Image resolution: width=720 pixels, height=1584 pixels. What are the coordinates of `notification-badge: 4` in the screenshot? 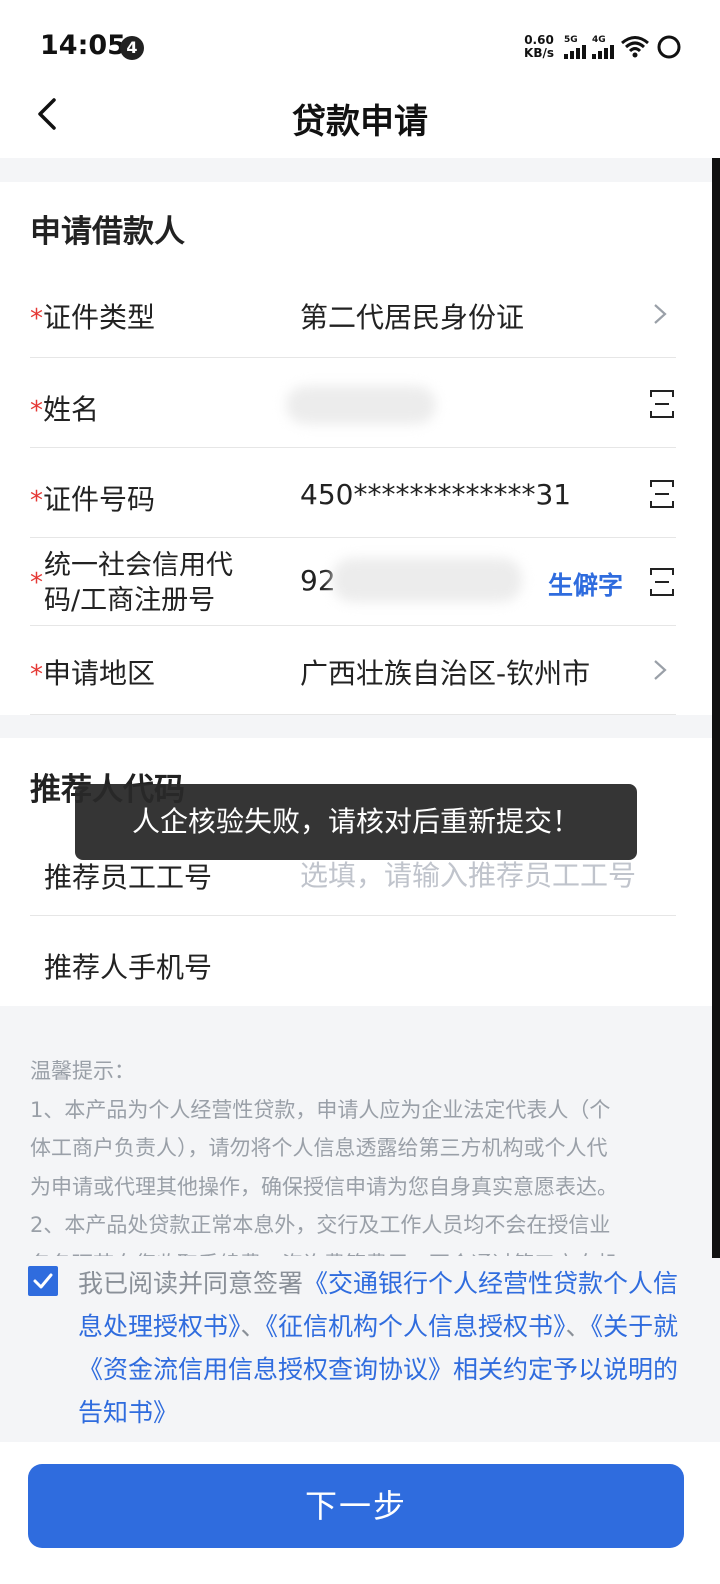 It's located at (132, 48).